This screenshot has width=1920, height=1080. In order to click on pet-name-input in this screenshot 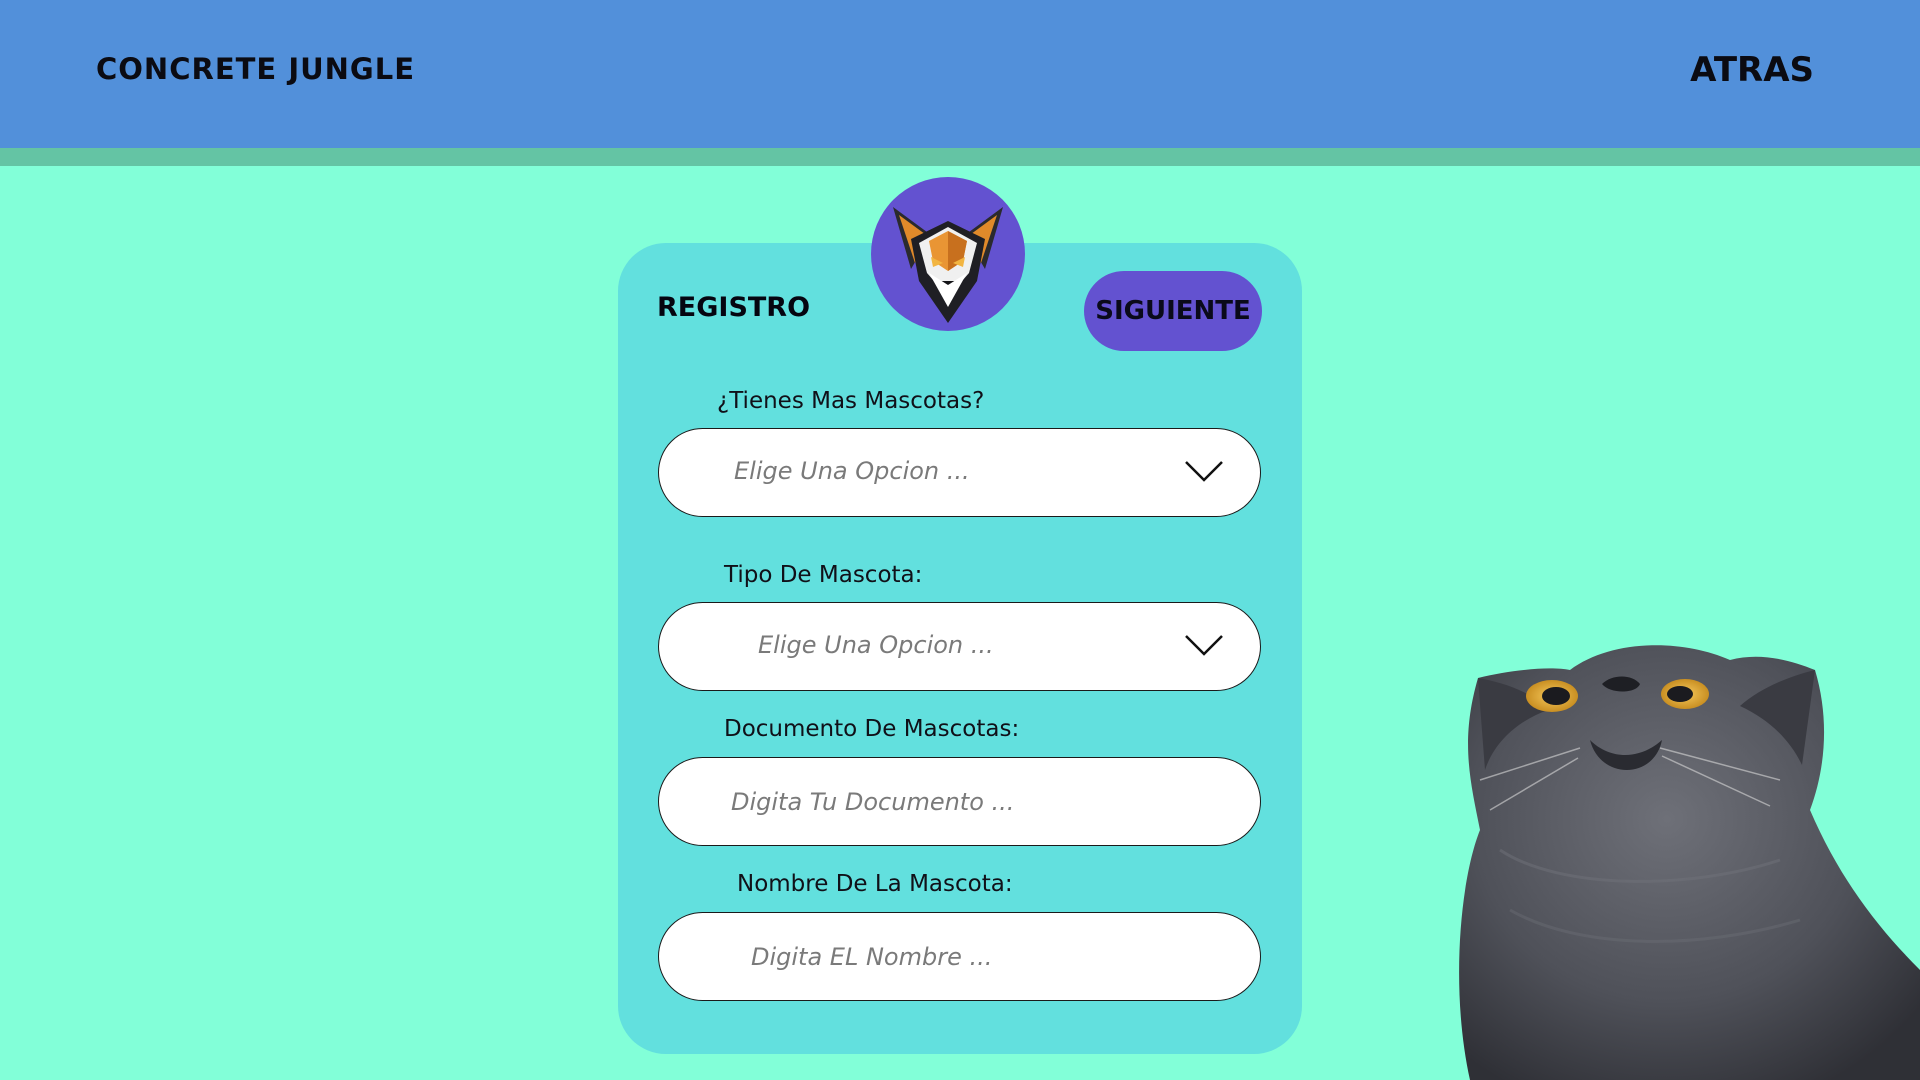, I will do `click(984, 956)`.